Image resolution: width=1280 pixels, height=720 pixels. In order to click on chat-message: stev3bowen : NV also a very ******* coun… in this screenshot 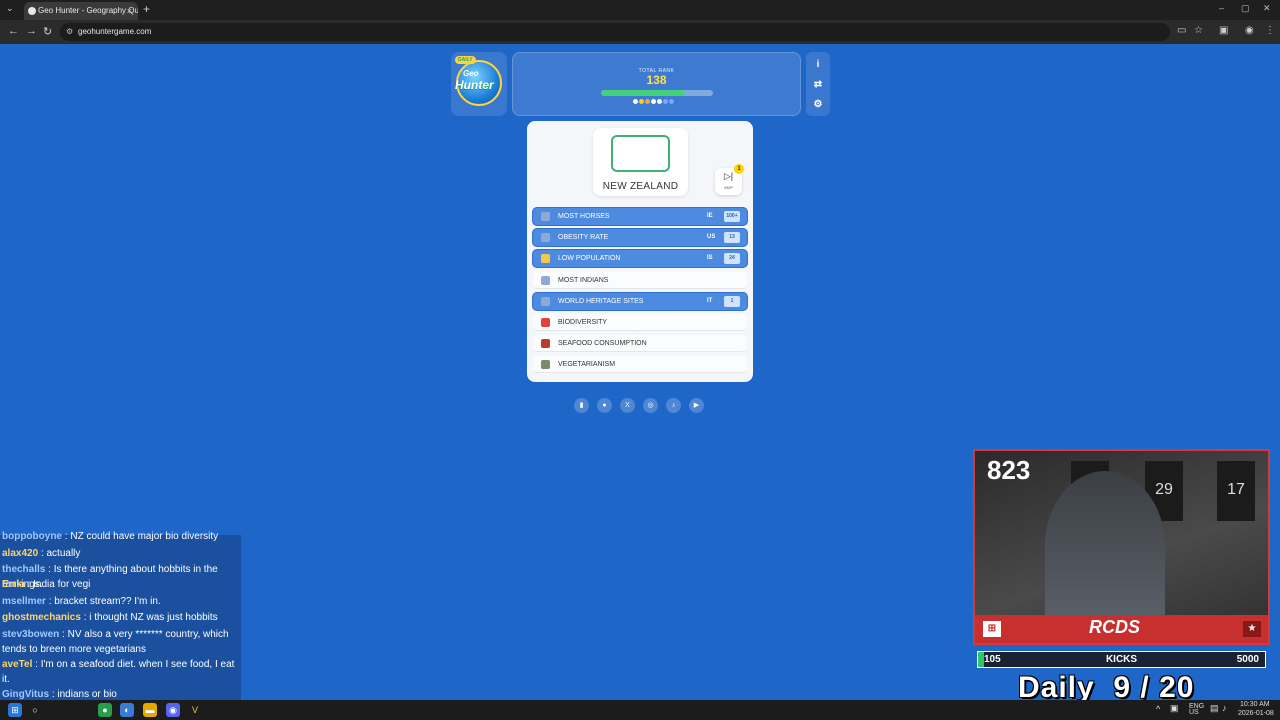, I will do `click(120, 642)`.